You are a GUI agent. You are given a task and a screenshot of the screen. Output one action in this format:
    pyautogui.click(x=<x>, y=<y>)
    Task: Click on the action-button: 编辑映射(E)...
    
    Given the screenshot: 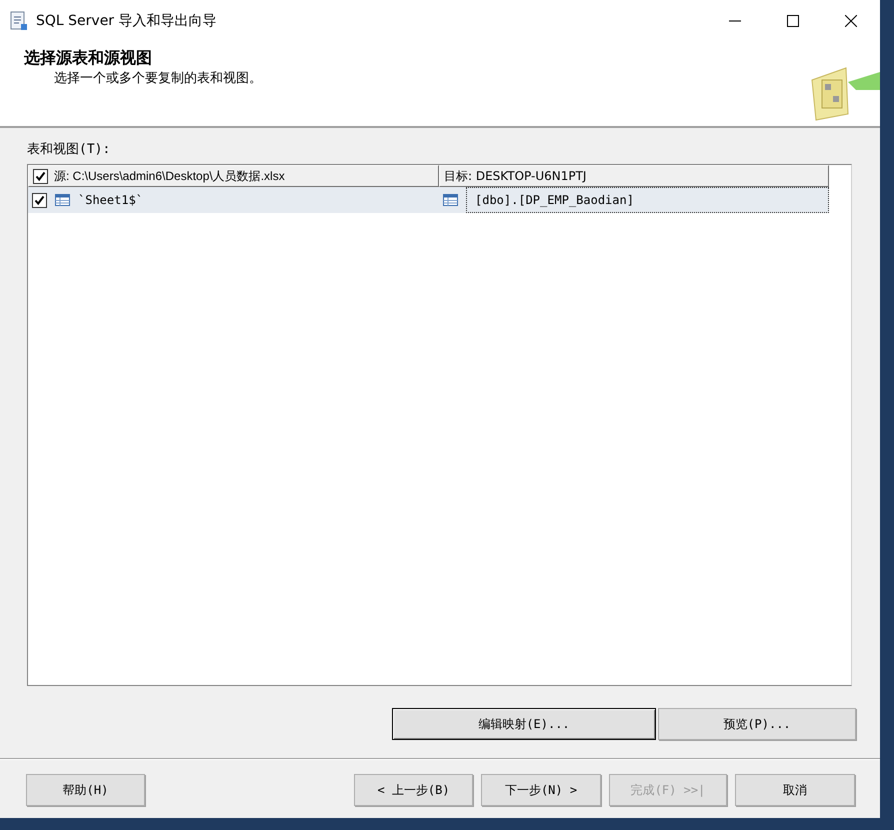 What is the action you would take?
    pyautogui.click(x=524, y=724)
    